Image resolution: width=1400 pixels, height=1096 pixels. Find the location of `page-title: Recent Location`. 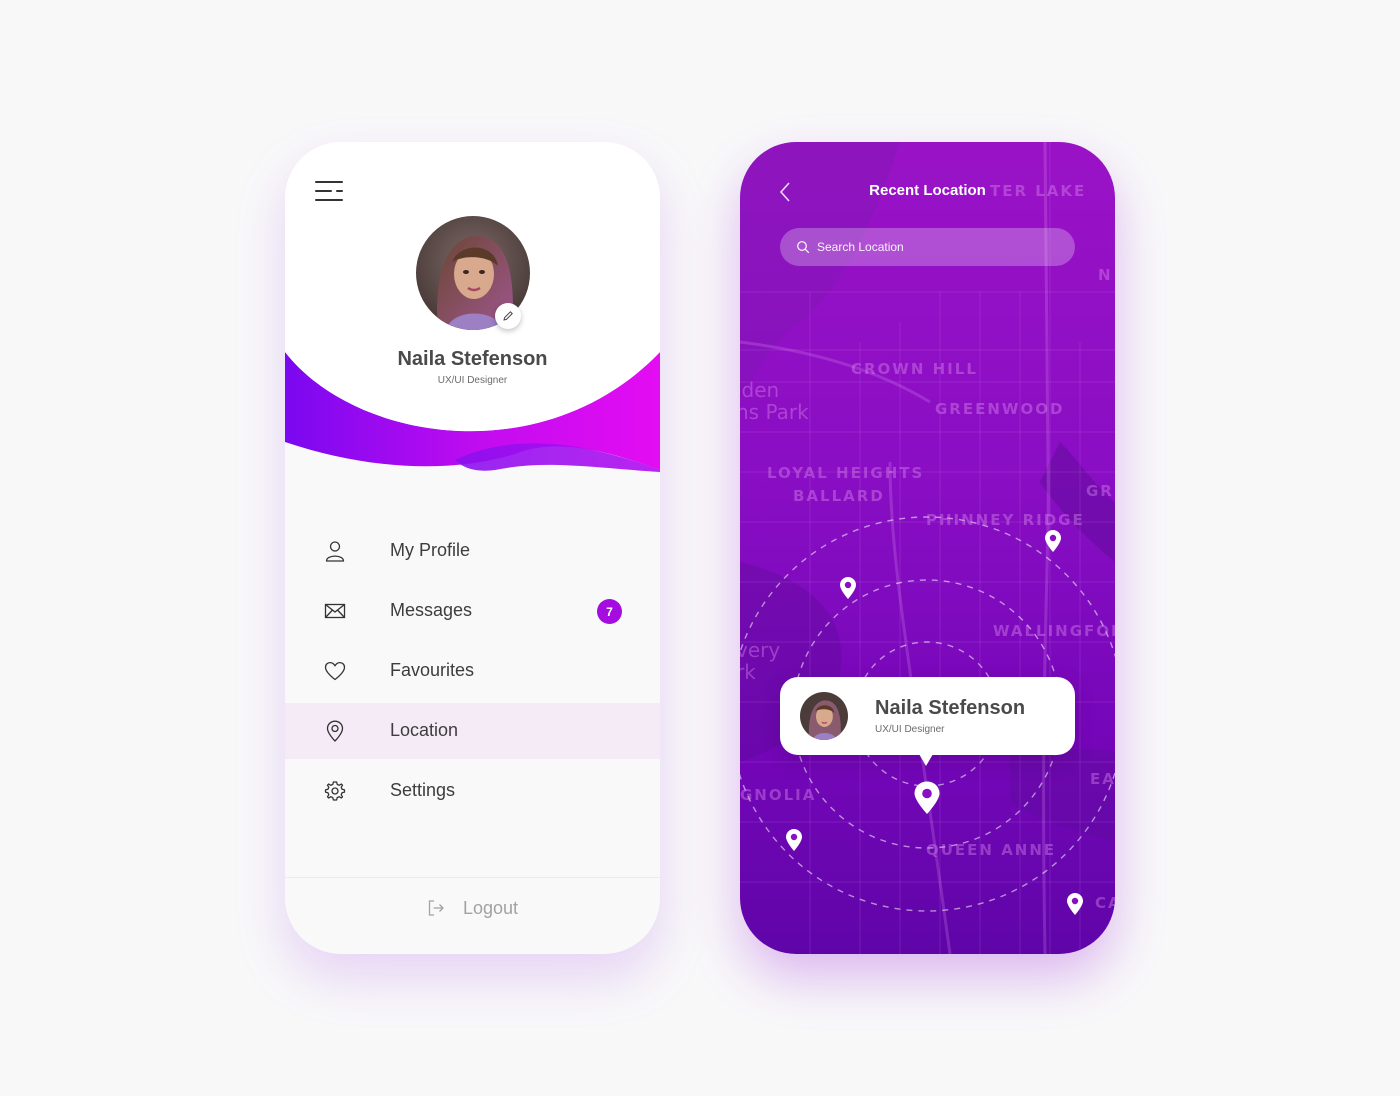

page-title: Recent Location is located at coordinates (927, 190).